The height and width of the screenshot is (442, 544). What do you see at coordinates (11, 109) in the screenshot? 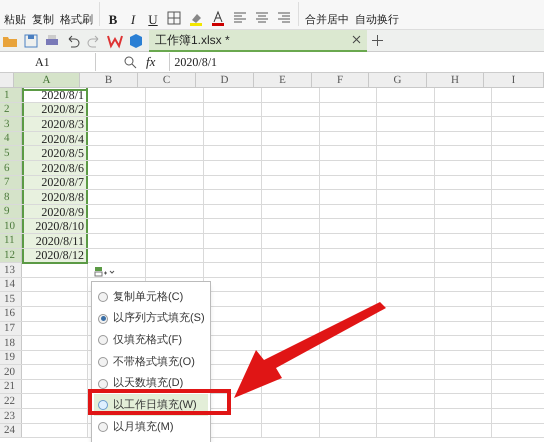
I see `row-header: 2` at bounding box center [11, 109].